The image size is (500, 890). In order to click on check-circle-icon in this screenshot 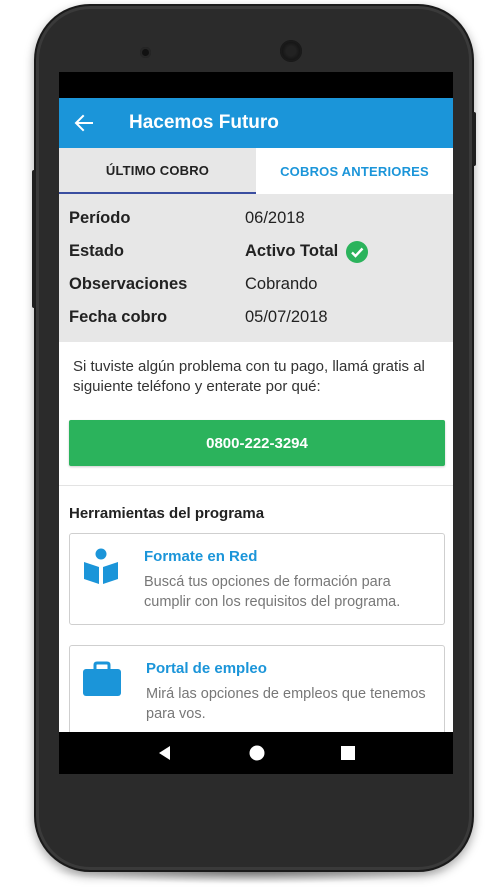, I will do `click(357, 251)`.